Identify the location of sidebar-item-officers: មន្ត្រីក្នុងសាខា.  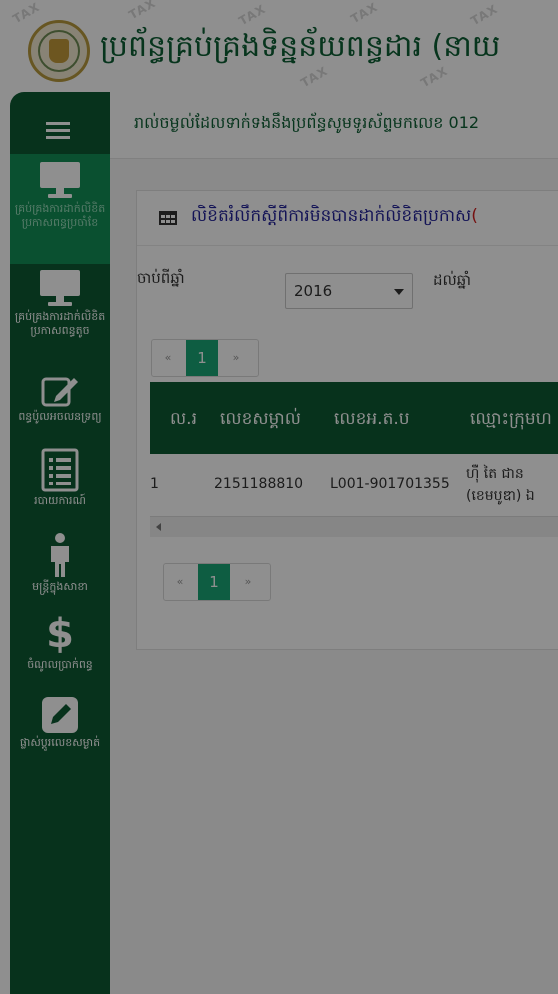
(60, 568).